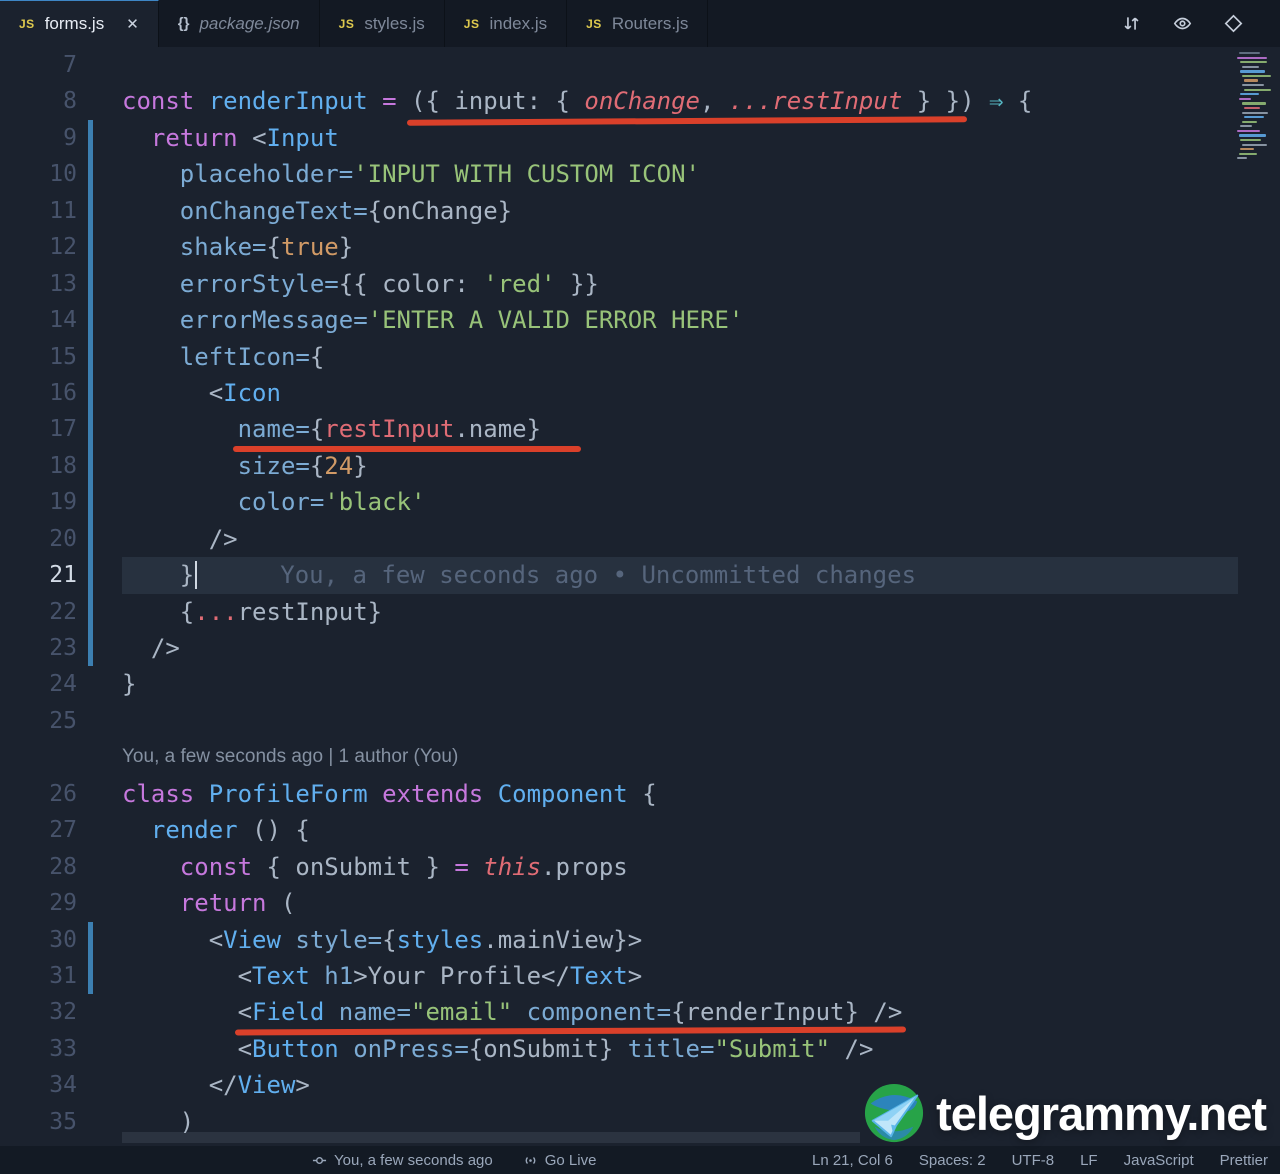  Describe the element at coordinates (640, 211) in the screenshot. I see `code-line-11: 11 onChangeText={onChange}` at that location.